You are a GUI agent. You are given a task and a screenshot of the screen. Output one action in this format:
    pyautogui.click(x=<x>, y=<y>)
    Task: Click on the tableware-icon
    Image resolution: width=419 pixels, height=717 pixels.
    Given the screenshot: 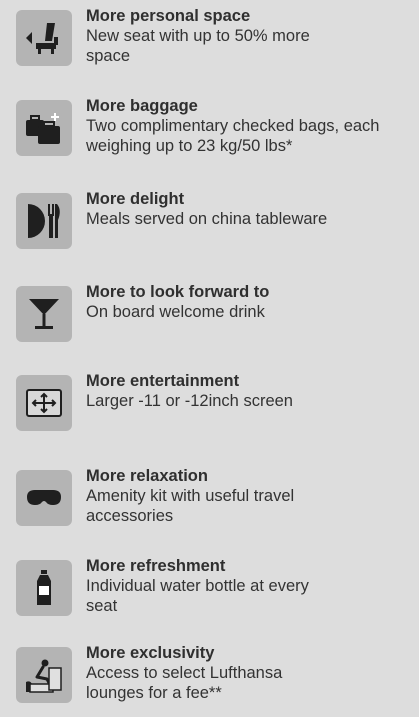 What is the action you would take?
    pyautogui.click(x=44, y=221)
    